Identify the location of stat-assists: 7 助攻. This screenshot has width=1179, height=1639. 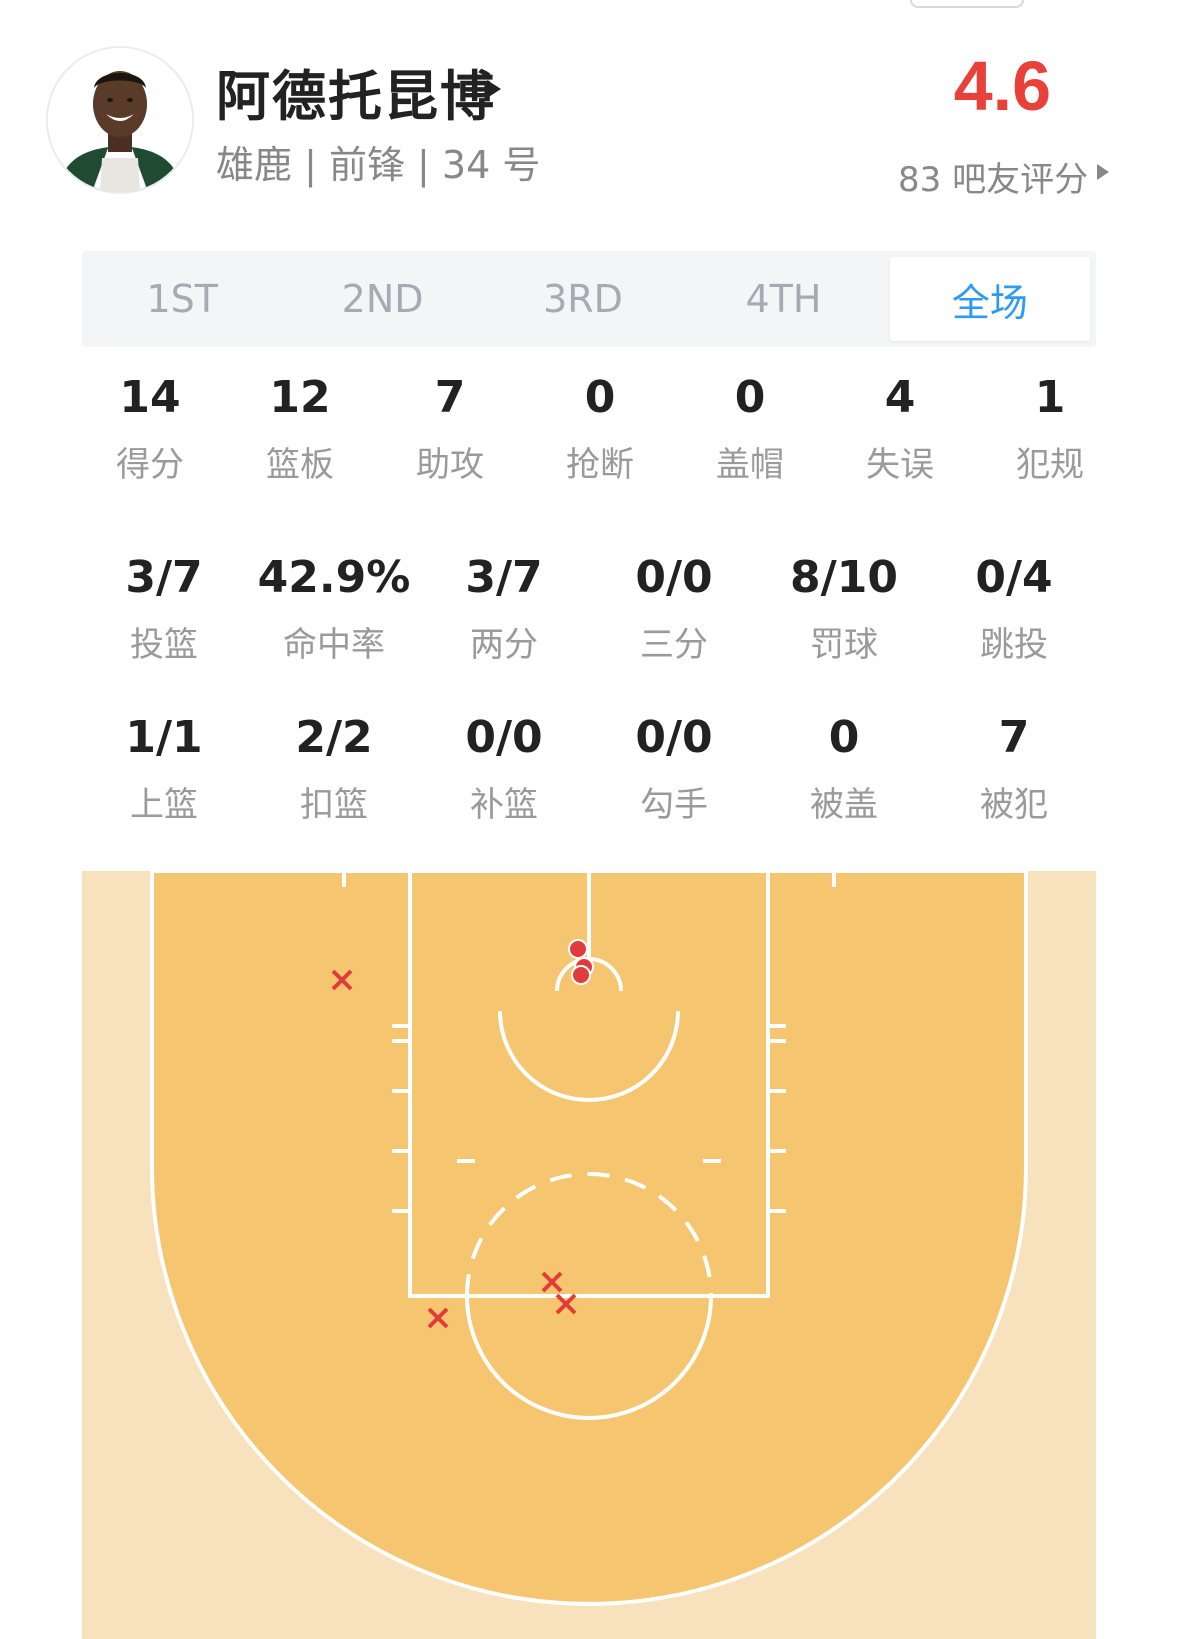
(450, 429).